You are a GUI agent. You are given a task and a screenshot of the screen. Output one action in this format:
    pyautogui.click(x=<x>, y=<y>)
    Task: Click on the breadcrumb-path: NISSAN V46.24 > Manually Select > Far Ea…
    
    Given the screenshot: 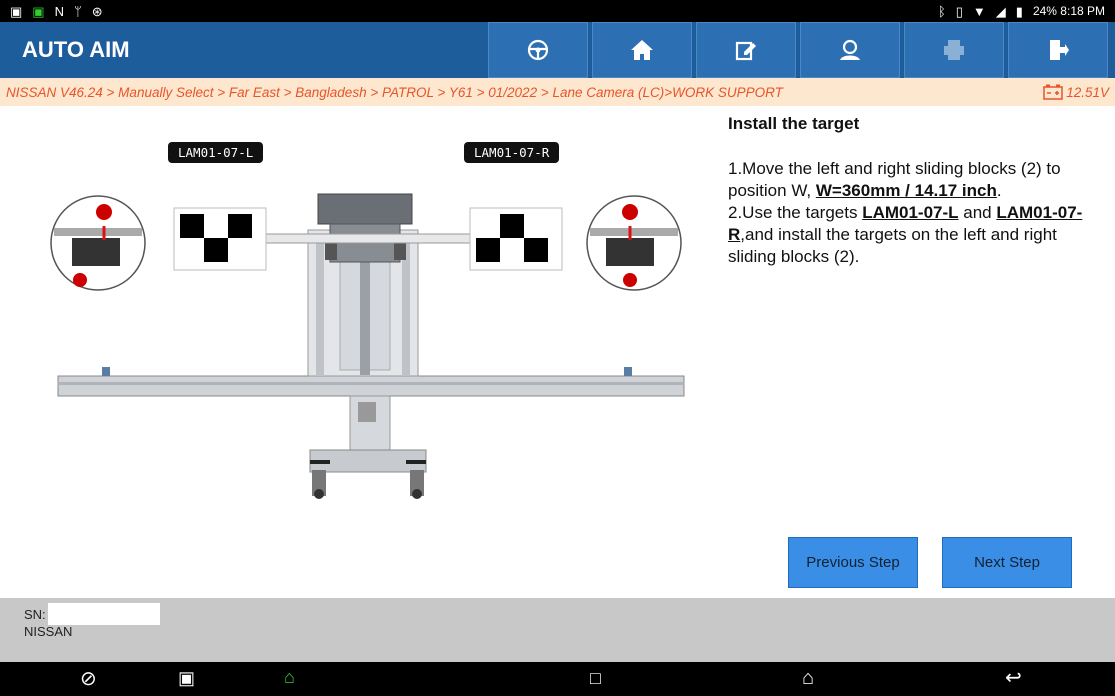 What is the action you would take?
    pyautogui.click(x=394, y=92)
    